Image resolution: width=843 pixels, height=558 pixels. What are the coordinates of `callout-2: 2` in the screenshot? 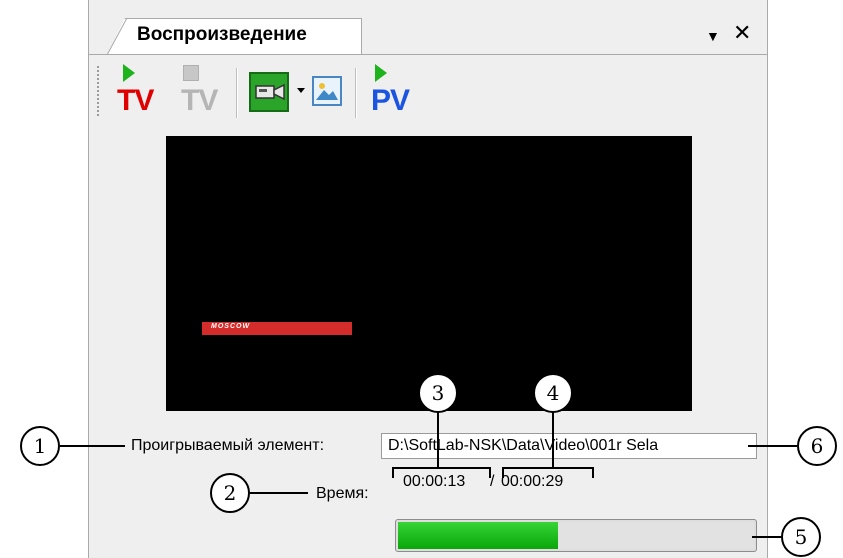 It's located at (230, 493).